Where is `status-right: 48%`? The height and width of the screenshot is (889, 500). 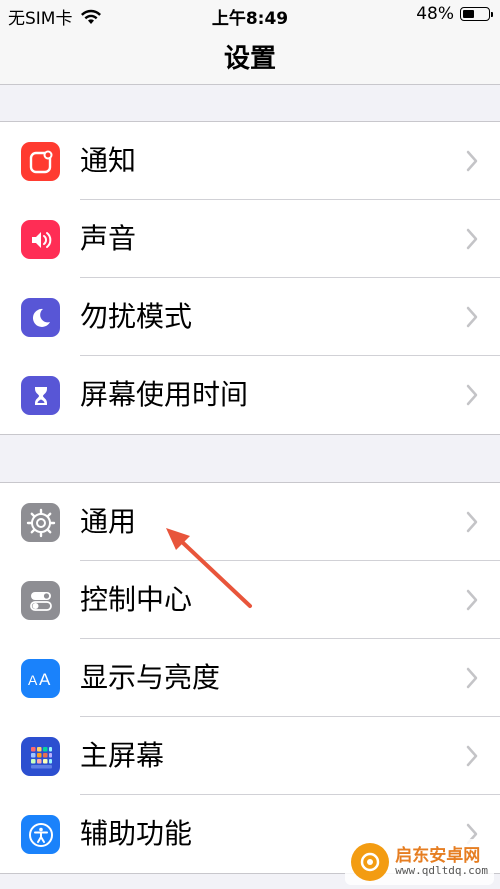 status-right: 48% is located at coordinates (454, 14).